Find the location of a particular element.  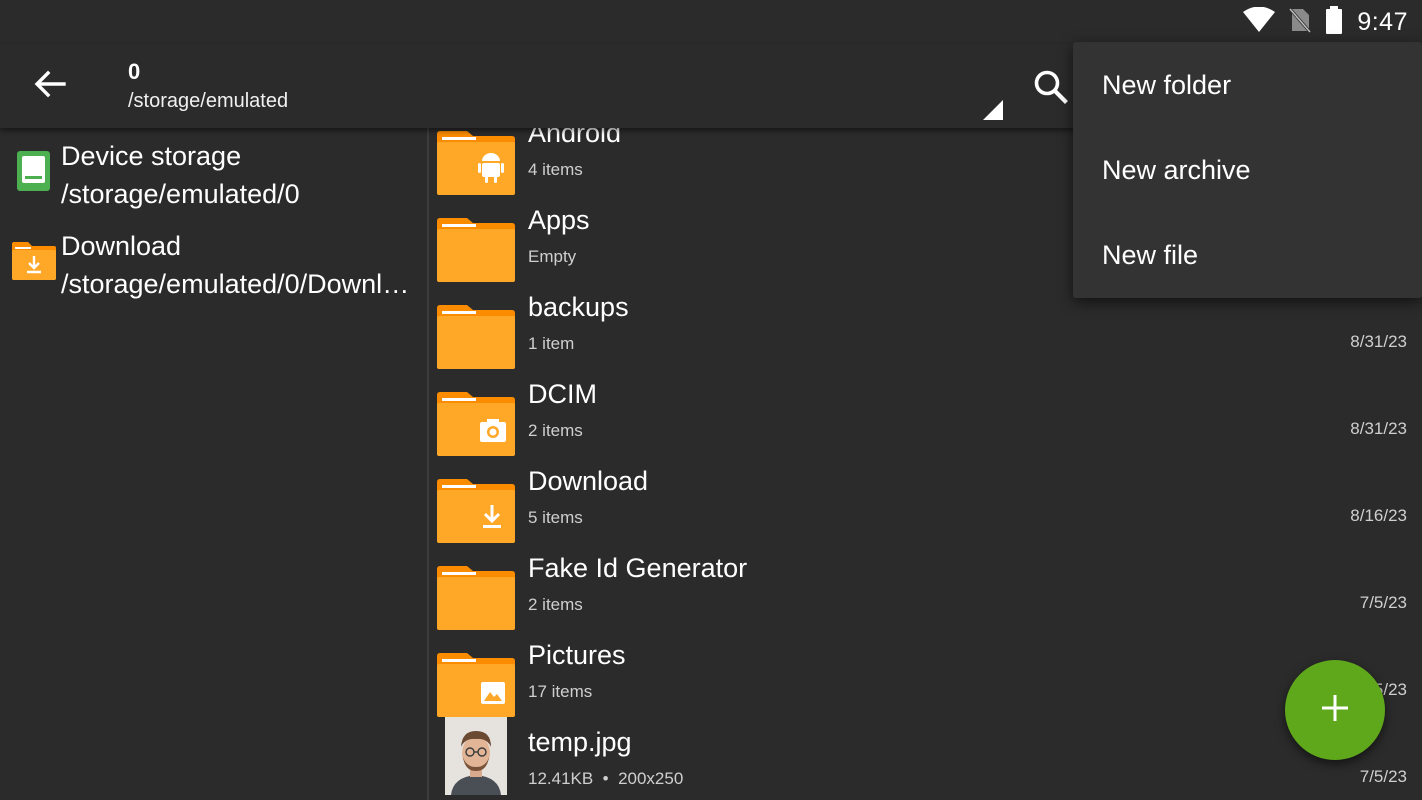

file-row-dcim: DCIM 2 items 8/31/23 is located at coordinates (925, 420).